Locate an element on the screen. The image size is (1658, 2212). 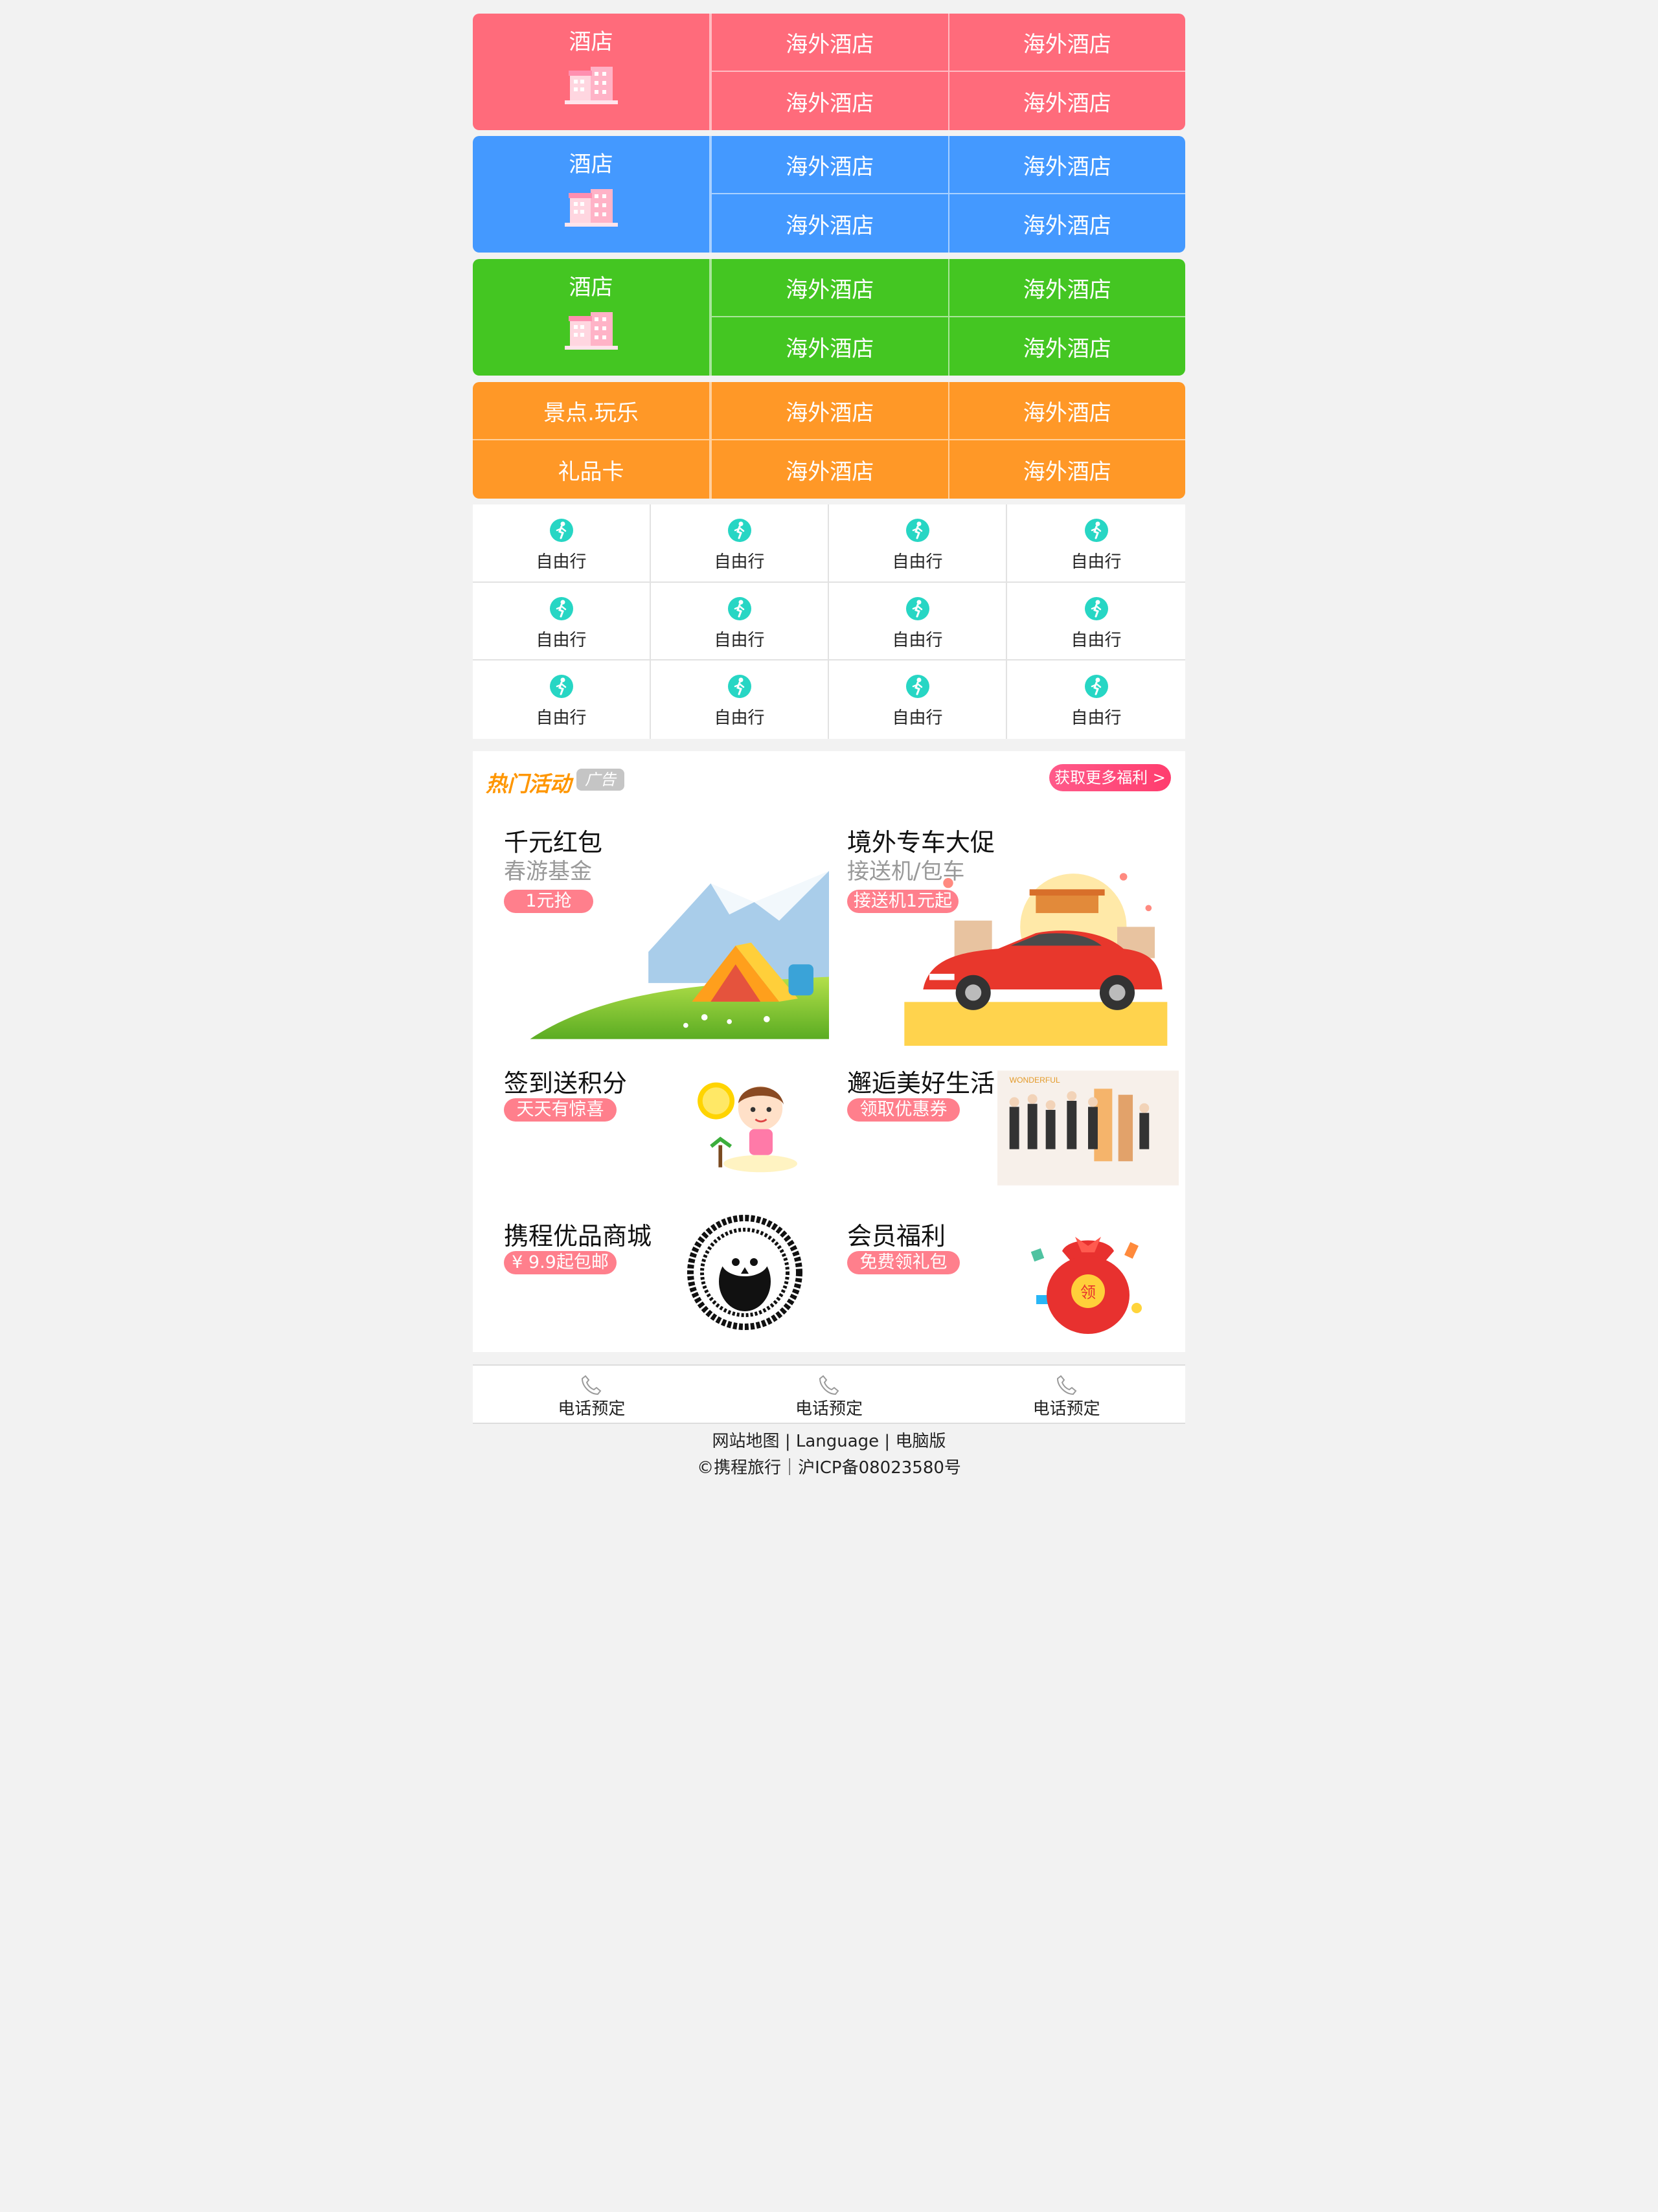
category-block-hotel-3: 酒店 海外酒店 海外酒店 海外酒店 海外酒店 is located at coordinates (829, 317).